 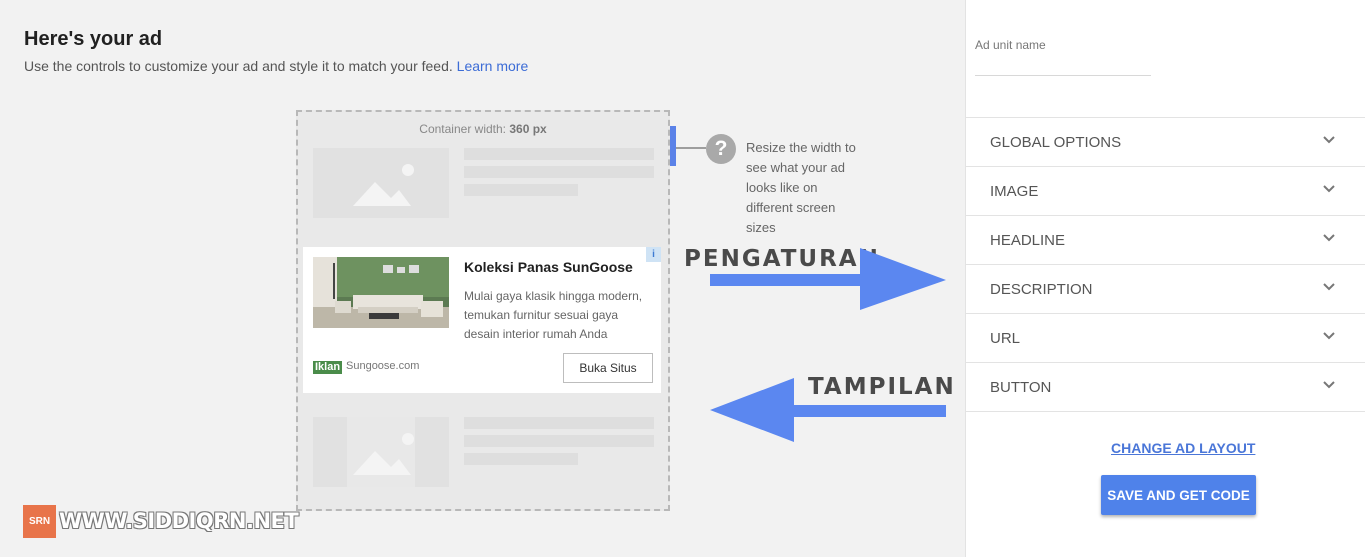 What do you see at coordinates (1165, 289) in the screenshot?
I see `section-description: DESCRIPTION` at bounding box center [1165, 289].